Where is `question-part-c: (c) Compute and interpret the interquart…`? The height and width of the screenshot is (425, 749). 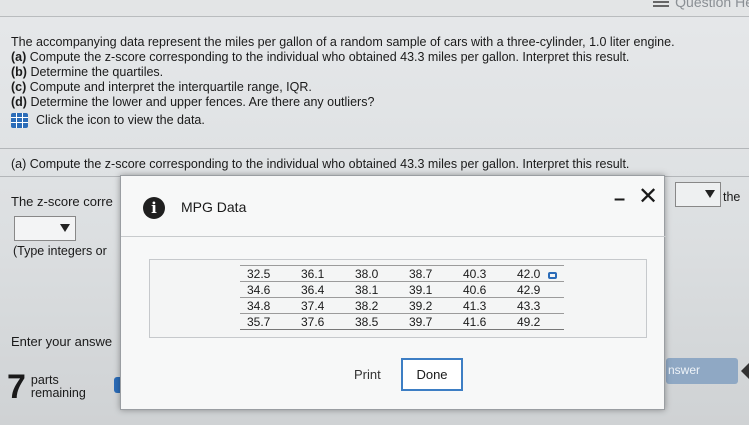
question-part-c: (c) Compute and interpret the interquart… is located at coordinates (376, 87).